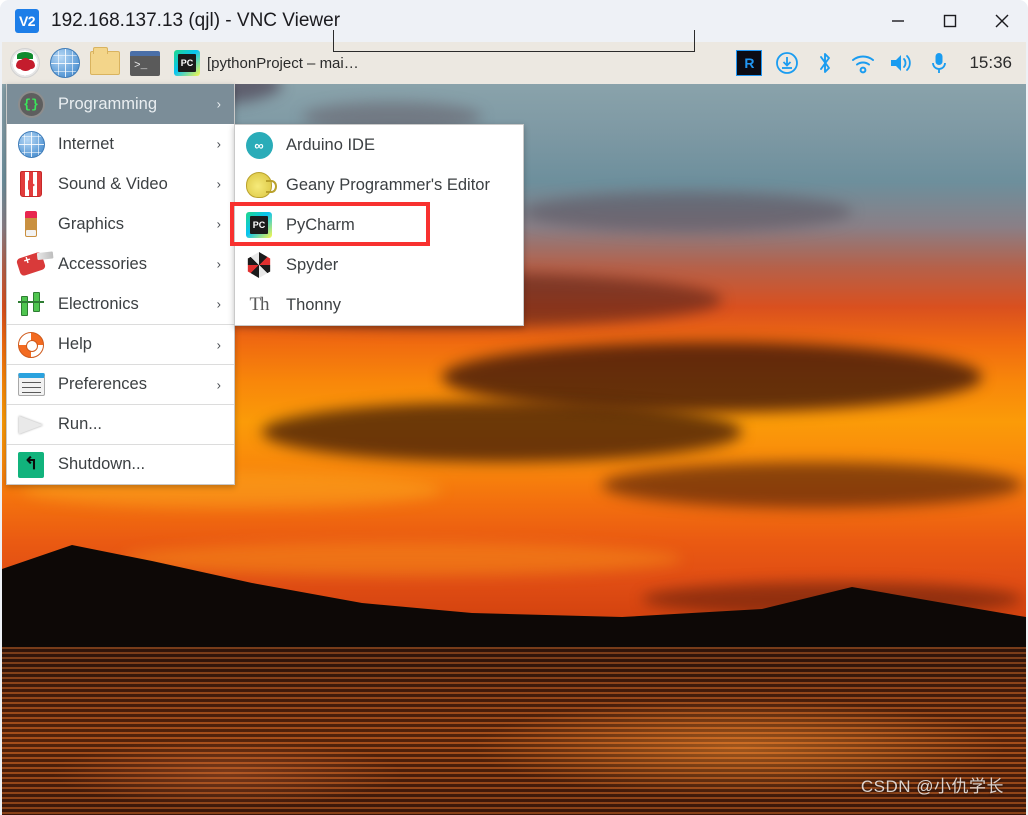 This screenshot has width=1028, height=815. I want to click on programming-icon: {}, so click(31, 104).